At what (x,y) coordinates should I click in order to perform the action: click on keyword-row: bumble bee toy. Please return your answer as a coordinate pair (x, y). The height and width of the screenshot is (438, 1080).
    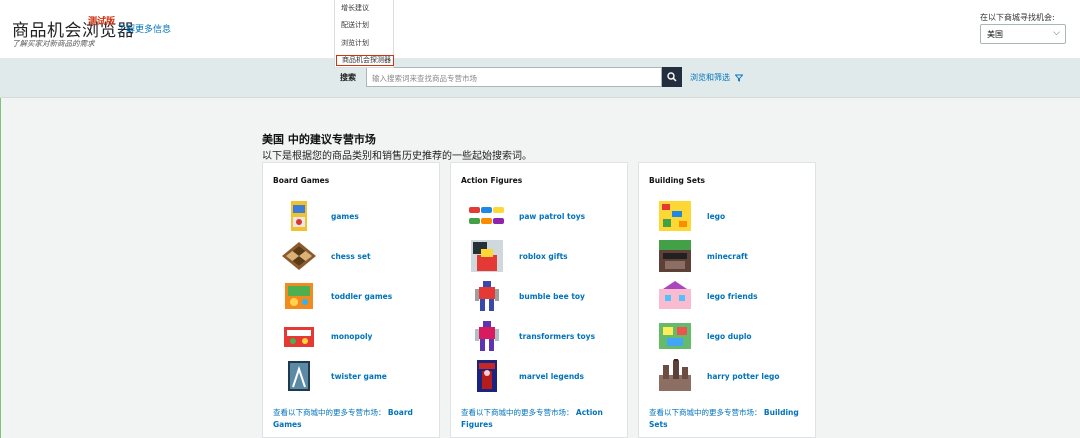
    Looking at the image, I should click on (539, 297).